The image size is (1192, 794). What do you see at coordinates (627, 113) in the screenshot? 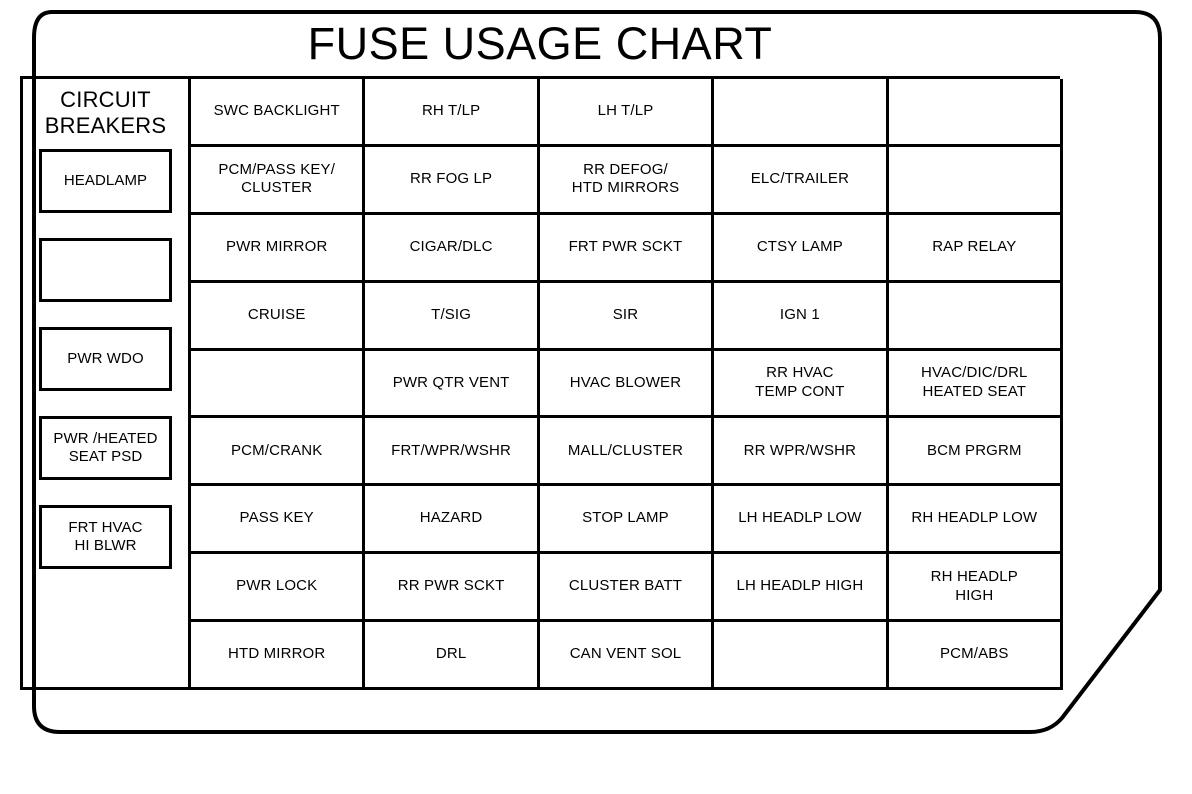
I see `fuse-cell: LH T/LP` at bounding box center [627, 113].